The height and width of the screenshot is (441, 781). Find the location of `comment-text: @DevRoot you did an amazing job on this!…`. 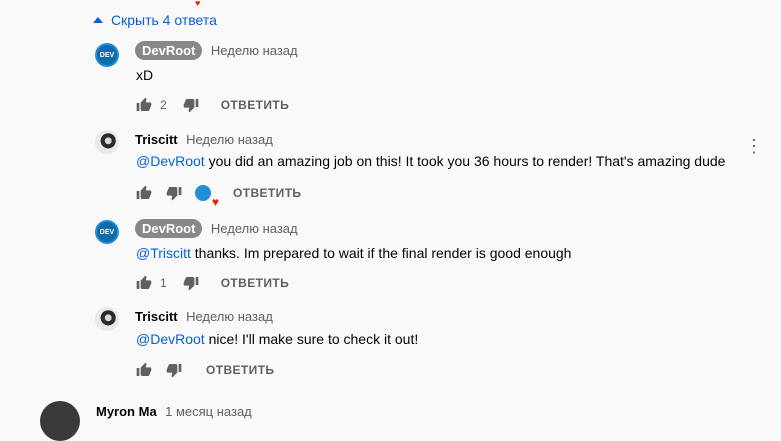

comment-text: @DevRoot you did an amazing job on this!… is located at coordinates (430, 161).